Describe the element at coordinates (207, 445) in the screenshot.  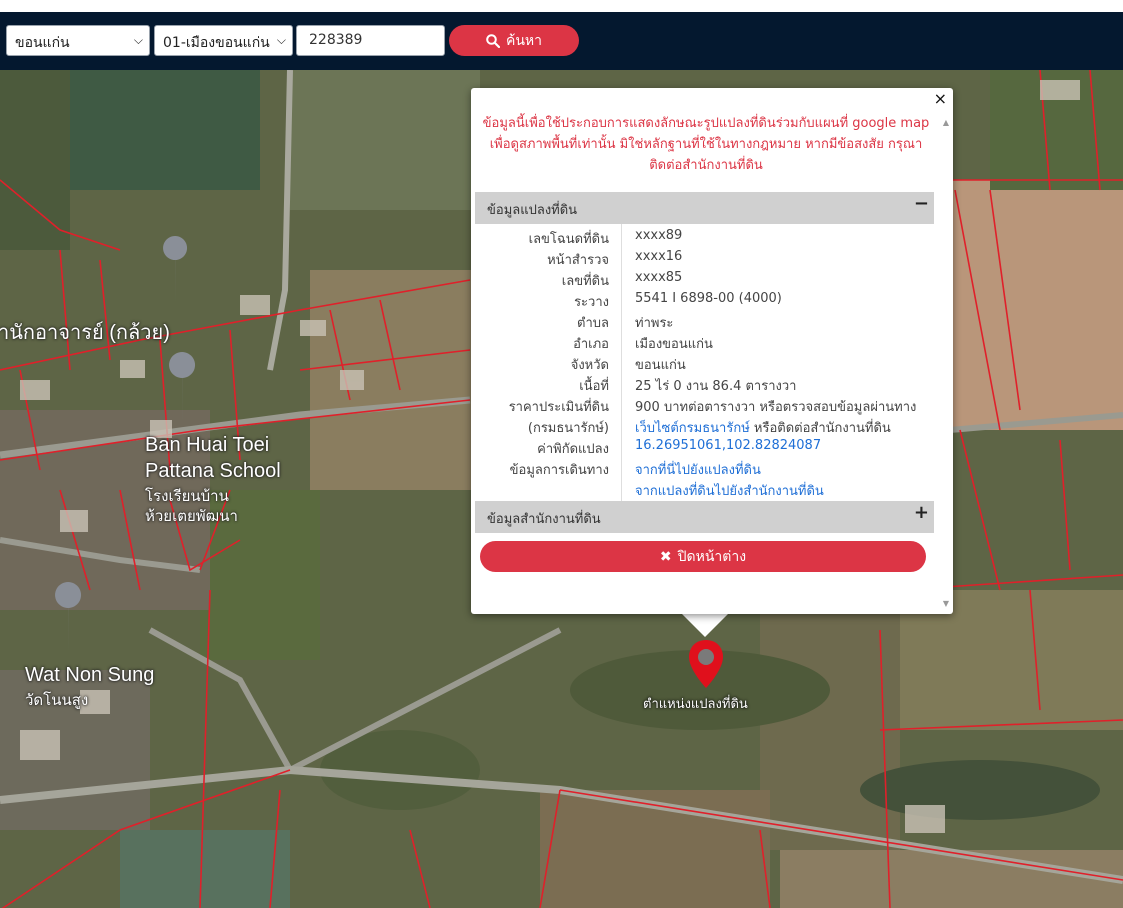
I see `map-label-school-en-1: Ban Huai Toei` at that location.